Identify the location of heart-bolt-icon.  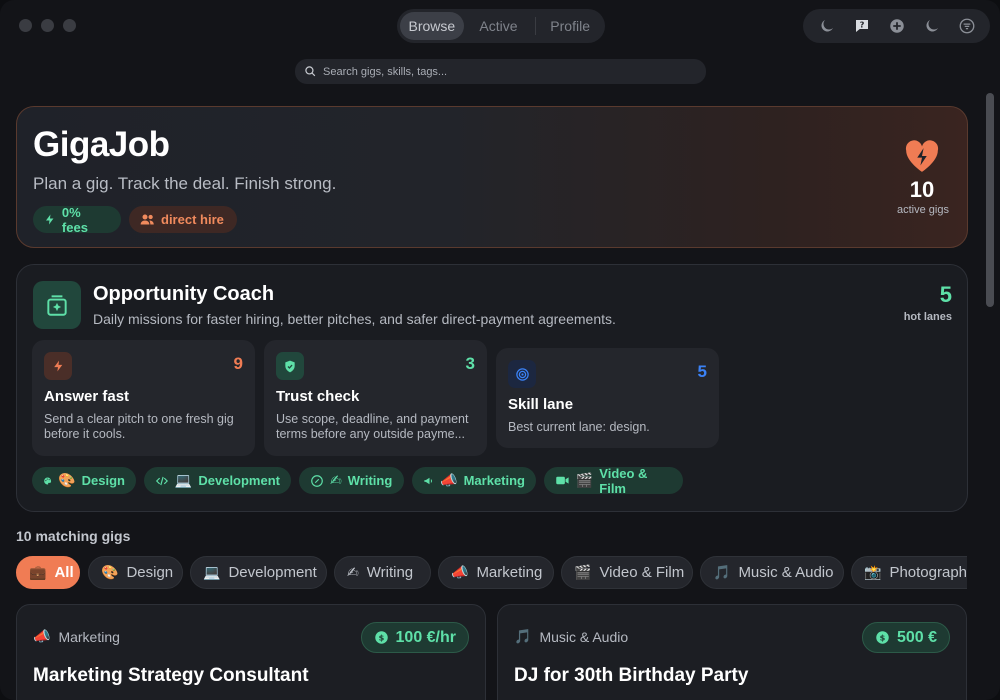
(922, 156).